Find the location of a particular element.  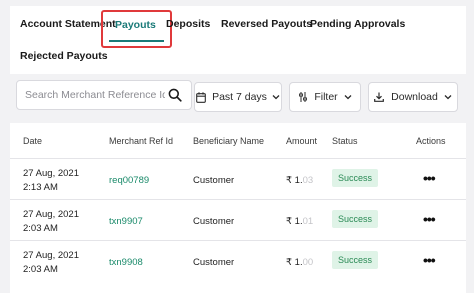

tab-reversed-payouts: Reversed Payouts is located at coordinates (266, 24).